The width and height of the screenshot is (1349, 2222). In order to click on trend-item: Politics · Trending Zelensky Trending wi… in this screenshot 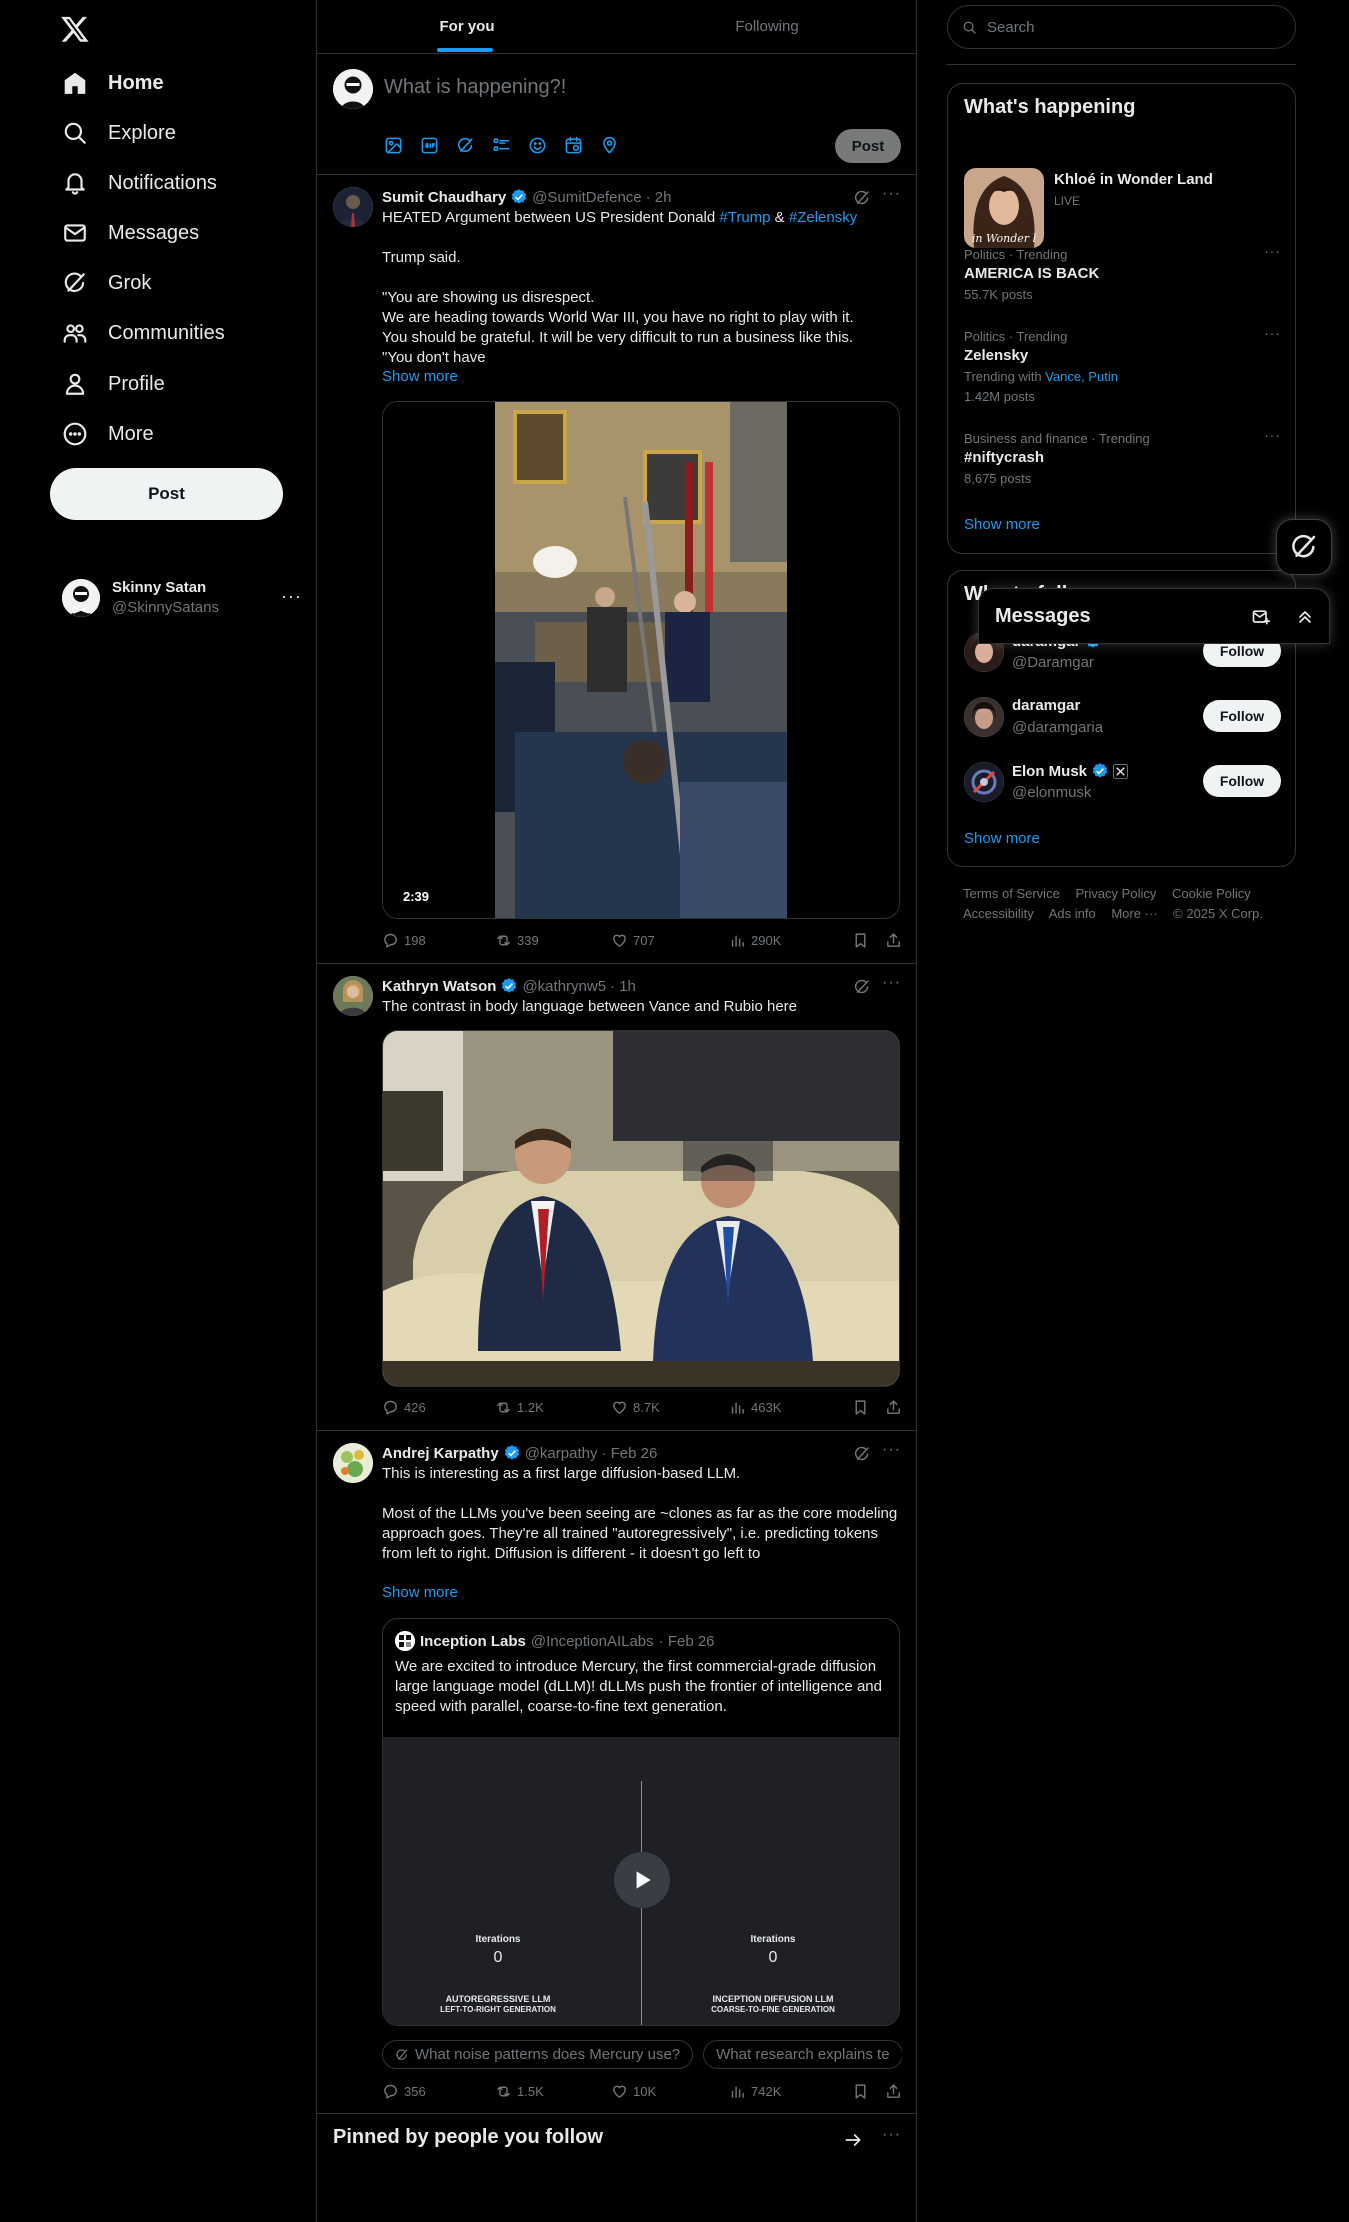, I will do `click(1122, 366)`.